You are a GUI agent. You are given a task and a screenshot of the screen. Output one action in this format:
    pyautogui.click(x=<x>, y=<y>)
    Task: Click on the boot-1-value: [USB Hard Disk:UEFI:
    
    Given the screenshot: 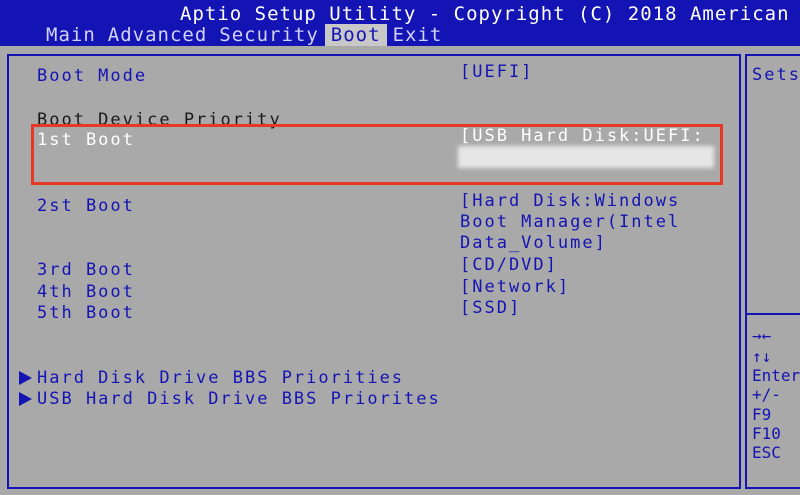 What is the action you would take?
    pyautogui.click(x=582, y=136)
    